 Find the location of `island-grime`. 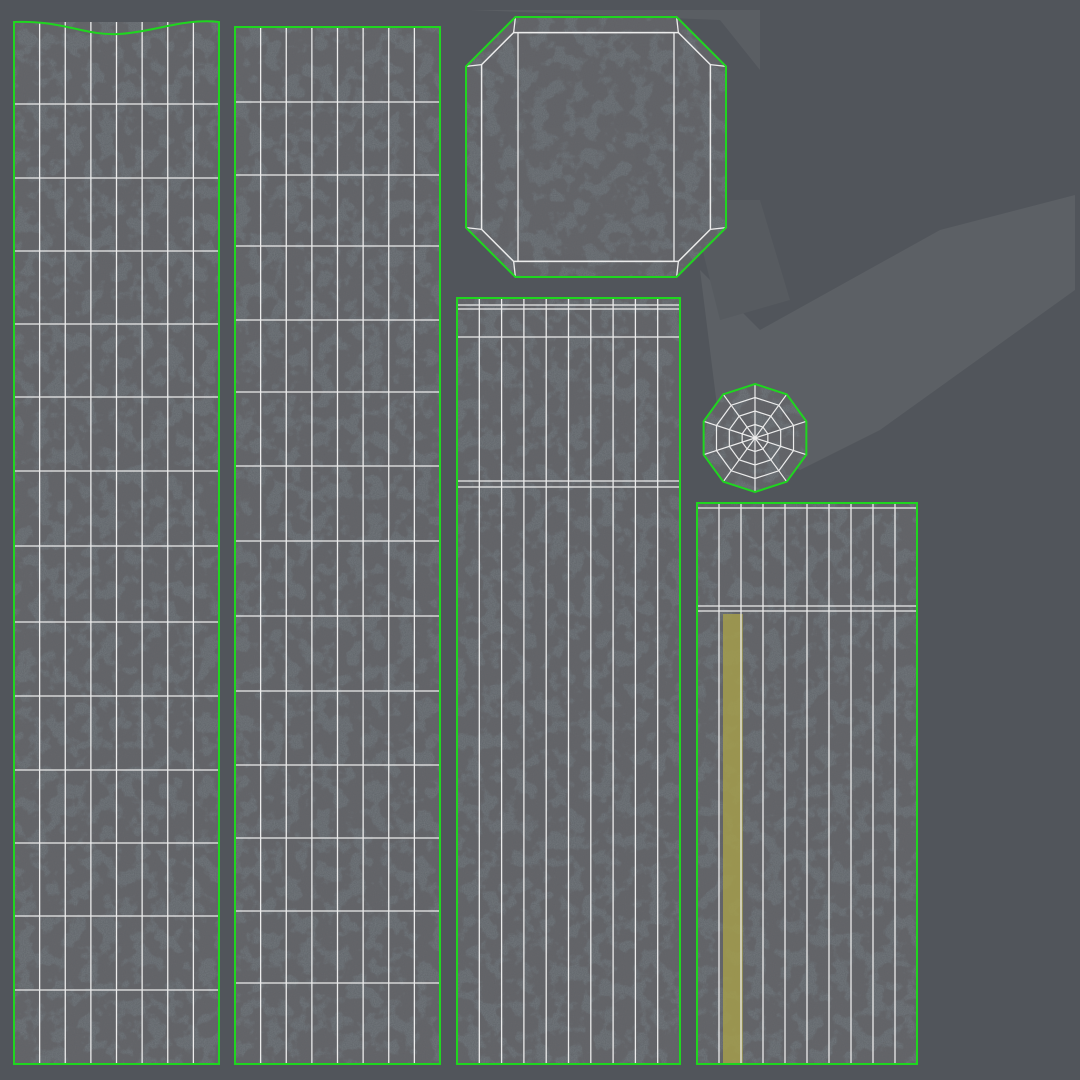

island-grime is located at coordinates (596, 147).